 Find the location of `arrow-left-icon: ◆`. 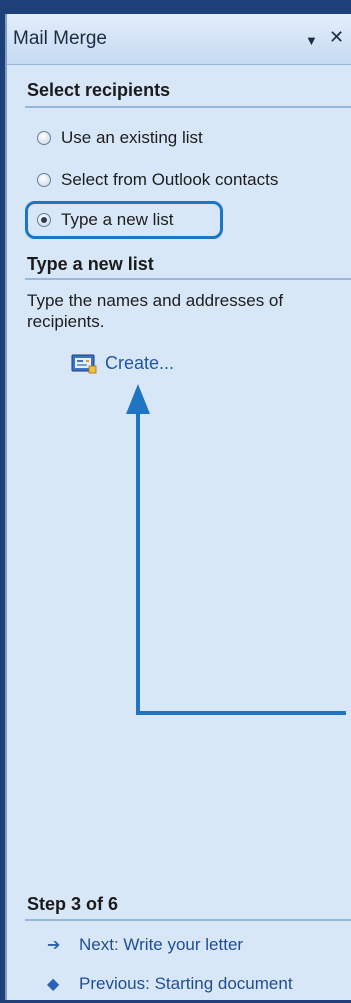

arrow-left-icon: ◆ is located at coordinates (53, 984).